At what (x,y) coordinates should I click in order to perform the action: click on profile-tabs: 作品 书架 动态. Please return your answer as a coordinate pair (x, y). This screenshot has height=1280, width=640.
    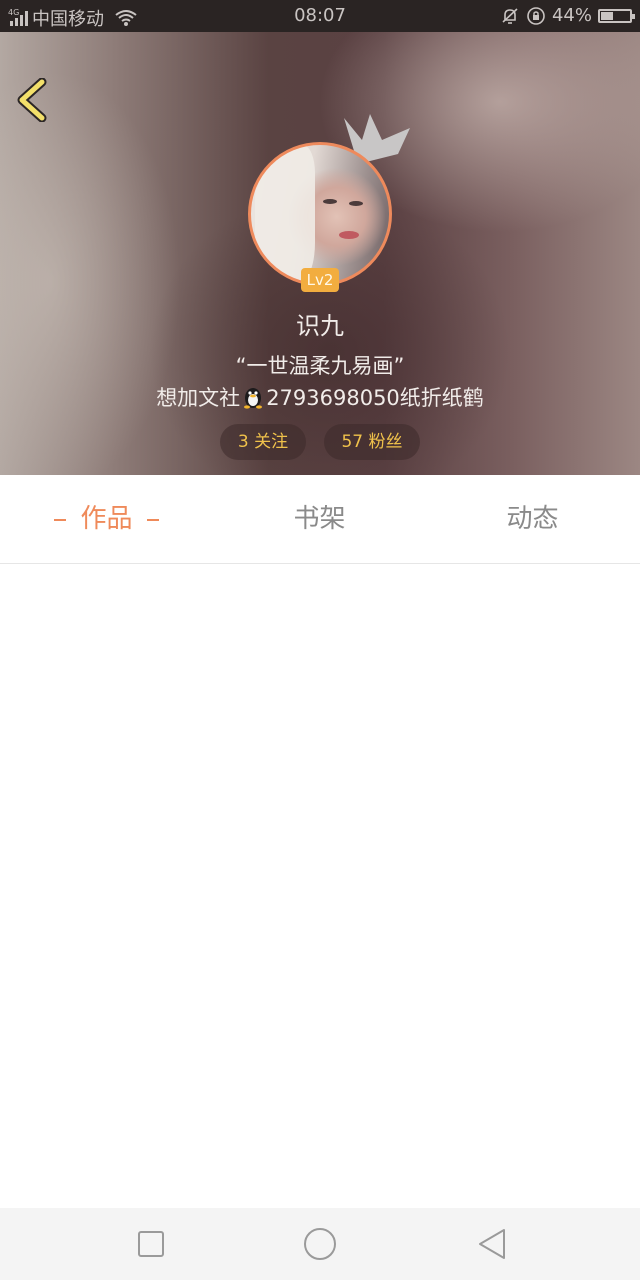
    Looking at the image, I should click on (320, 519).